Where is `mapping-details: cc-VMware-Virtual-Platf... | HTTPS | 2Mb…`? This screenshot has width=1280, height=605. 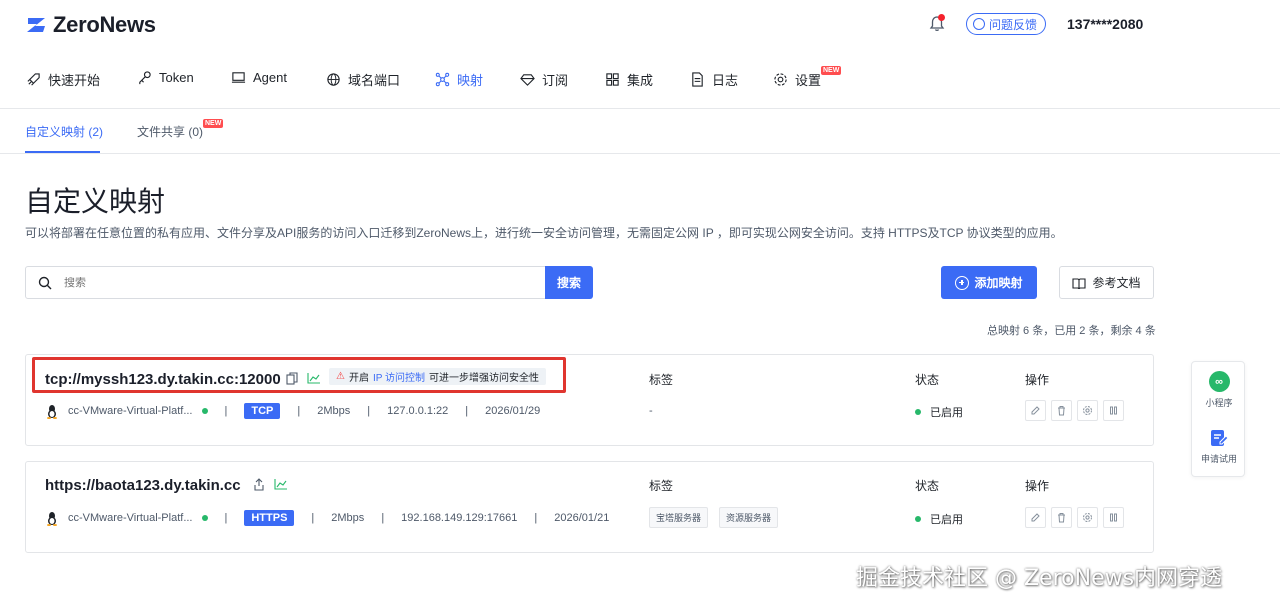 mapping-details: cc-VMware-Virtual-Platf... | HTTPS | 2Mb… is located at coordinates (327, 518).